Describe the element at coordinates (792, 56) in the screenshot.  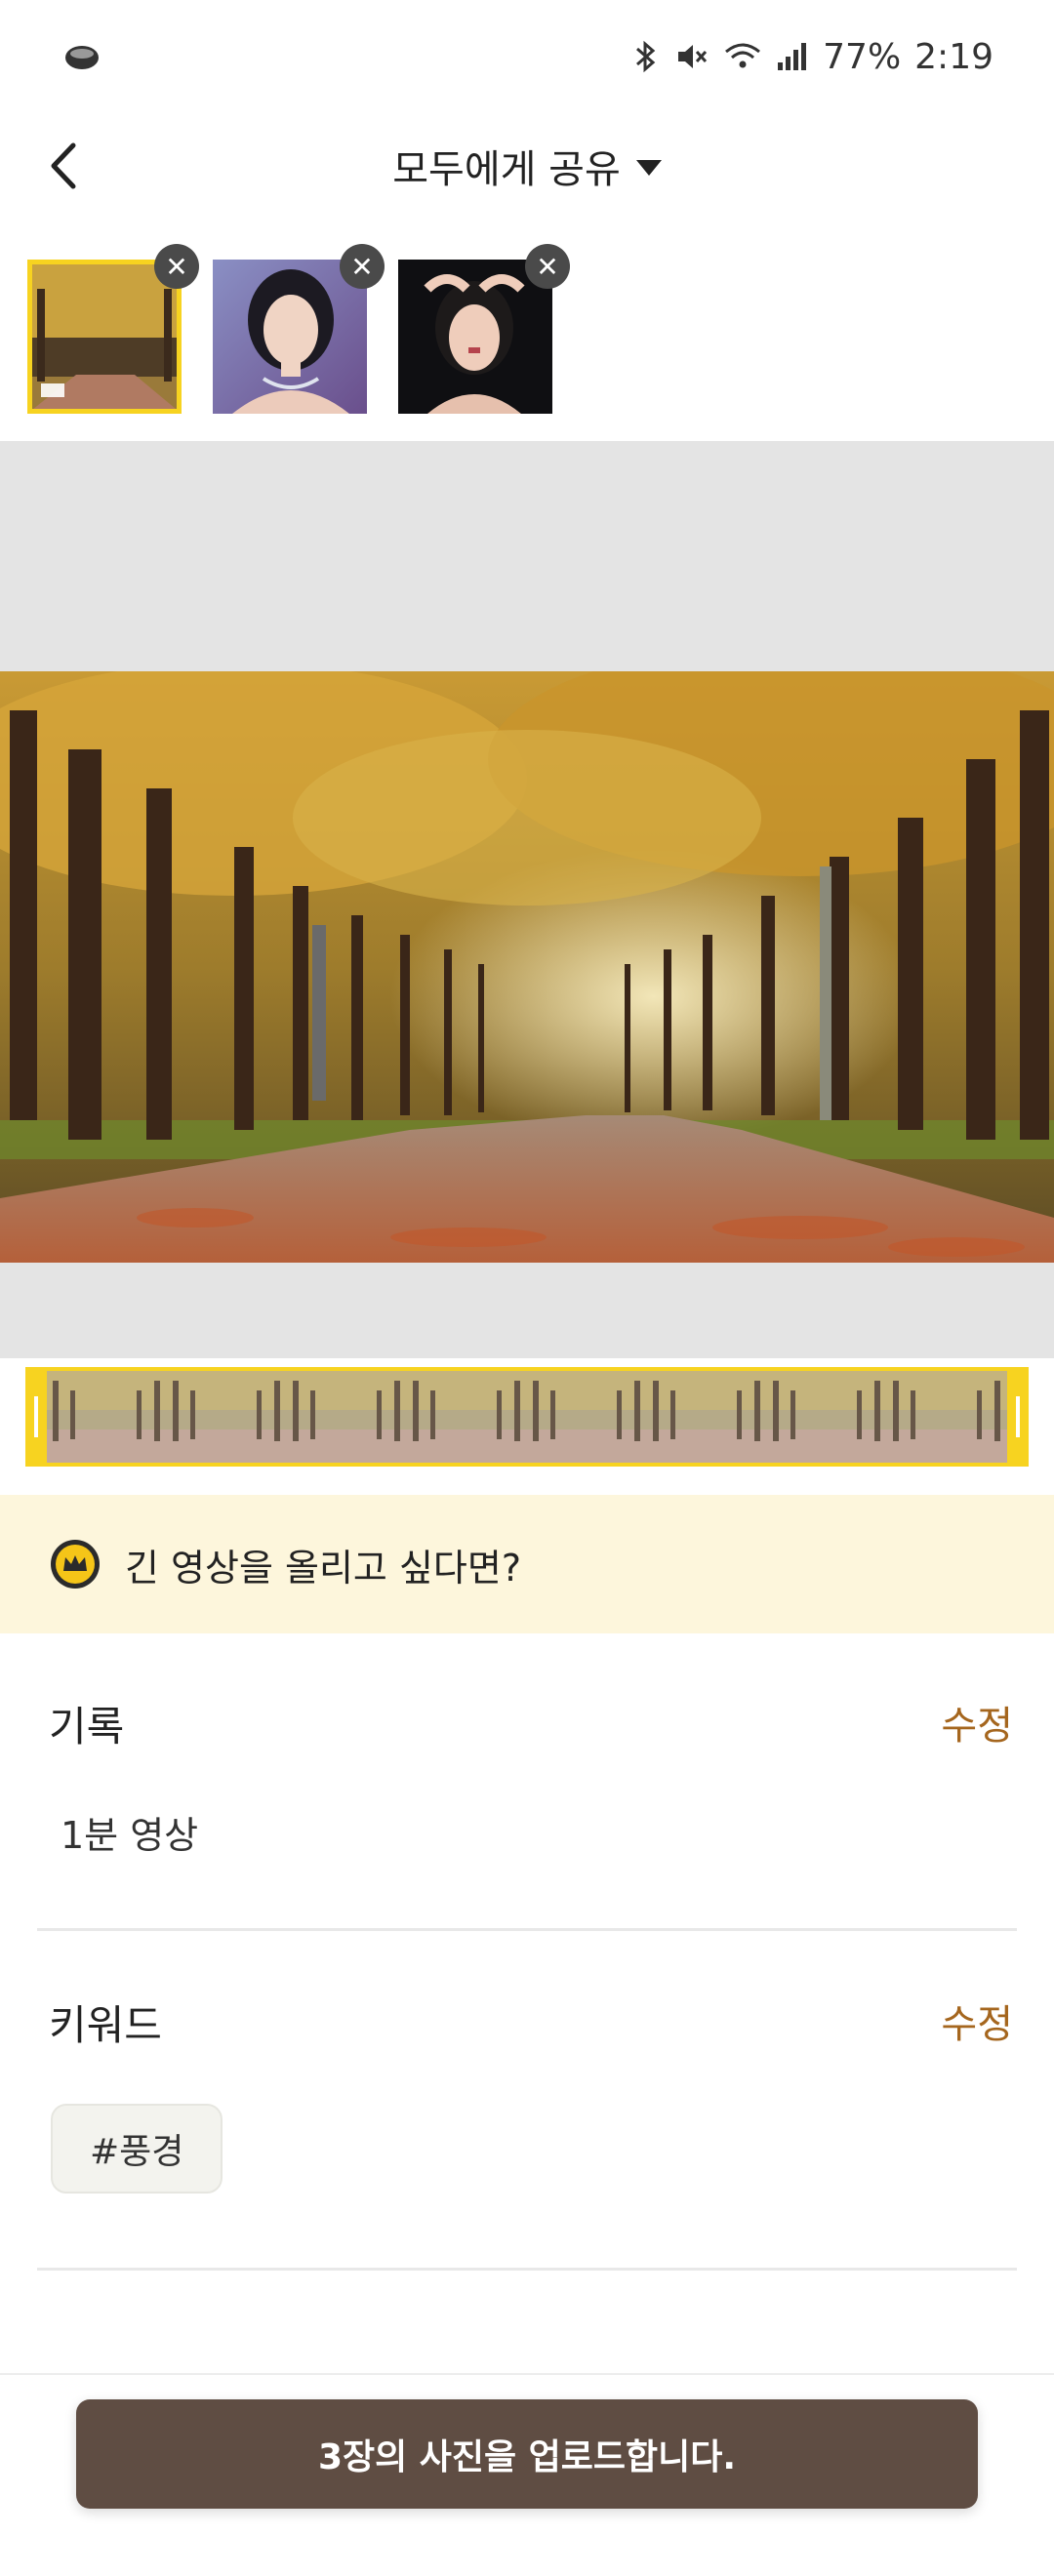
I see `signal-icon` at that location.